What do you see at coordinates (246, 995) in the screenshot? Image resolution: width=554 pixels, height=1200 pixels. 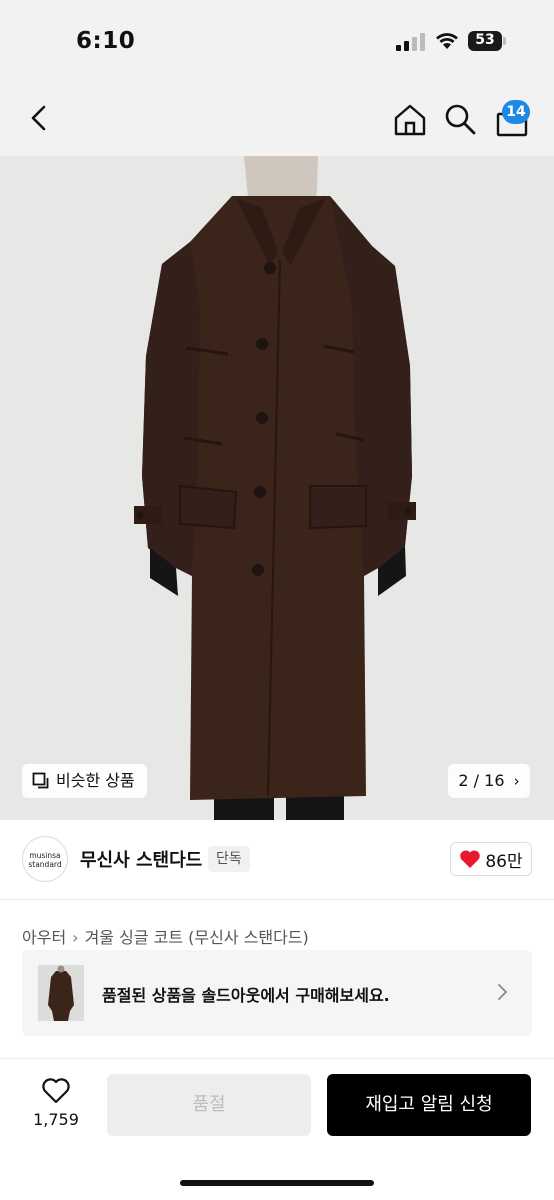 I see `soldout-banner-text: 품절된 상품을 솔드아웃에서 구매해보세요.` at bounding box center [246, 995].